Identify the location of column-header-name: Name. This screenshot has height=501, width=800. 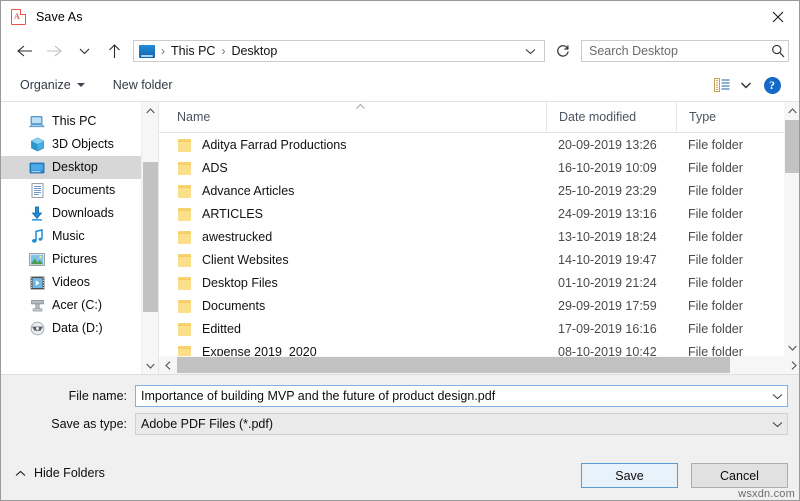
(352, 117).